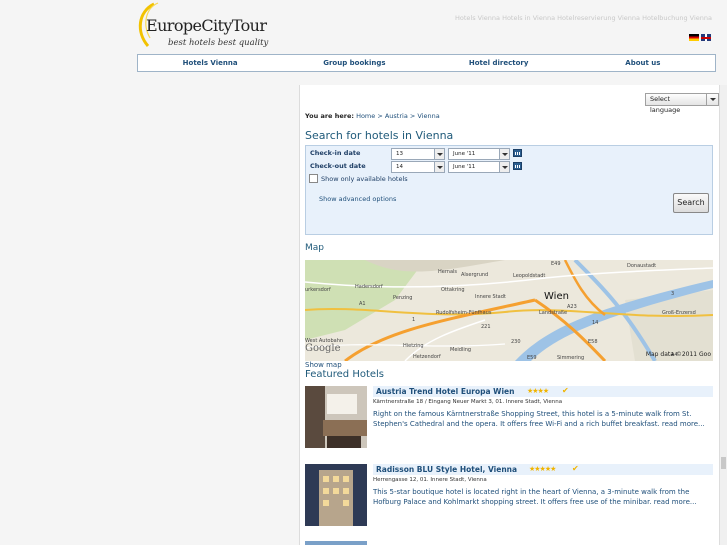 Image resolution: width=727 pixels, height=545 pixels. Describe the element at coordinates (430, 480) in the screenshot. I see `hotel-address: Herrengasse 12, 01. Innere Stadt, Vienna` at that location.